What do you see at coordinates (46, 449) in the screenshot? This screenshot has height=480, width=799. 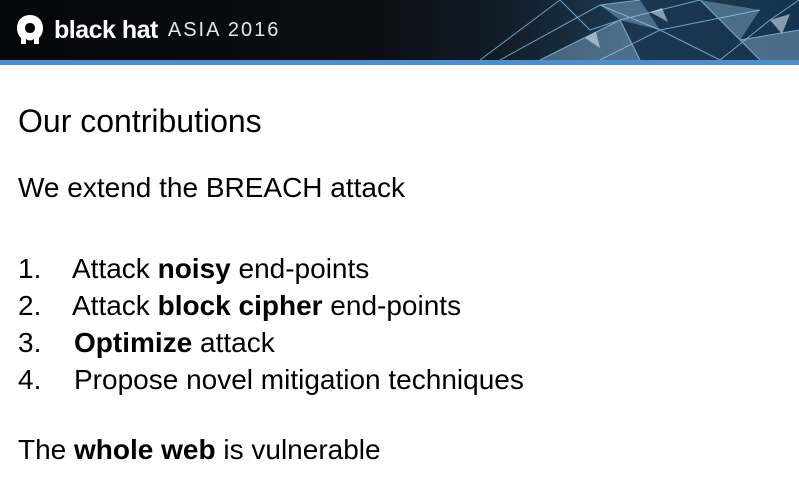 I see `closing-text: The` at bounding box center [46, 449].